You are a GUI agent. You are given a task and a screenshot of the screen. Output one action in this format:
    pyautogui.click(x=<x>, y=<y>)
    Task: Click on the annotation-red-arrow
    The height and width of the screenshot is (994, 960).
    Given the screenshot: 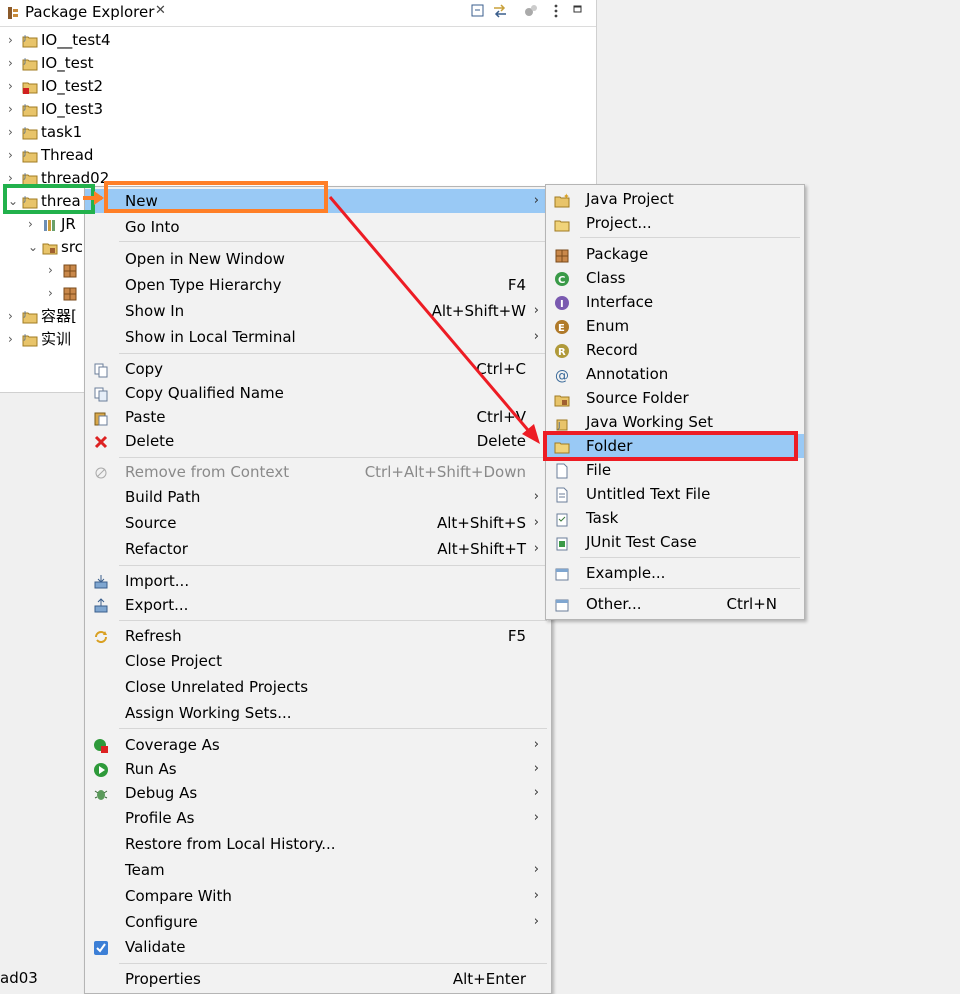 What is the action you would take?
    pyautogui.click(x=434, y=320)
    